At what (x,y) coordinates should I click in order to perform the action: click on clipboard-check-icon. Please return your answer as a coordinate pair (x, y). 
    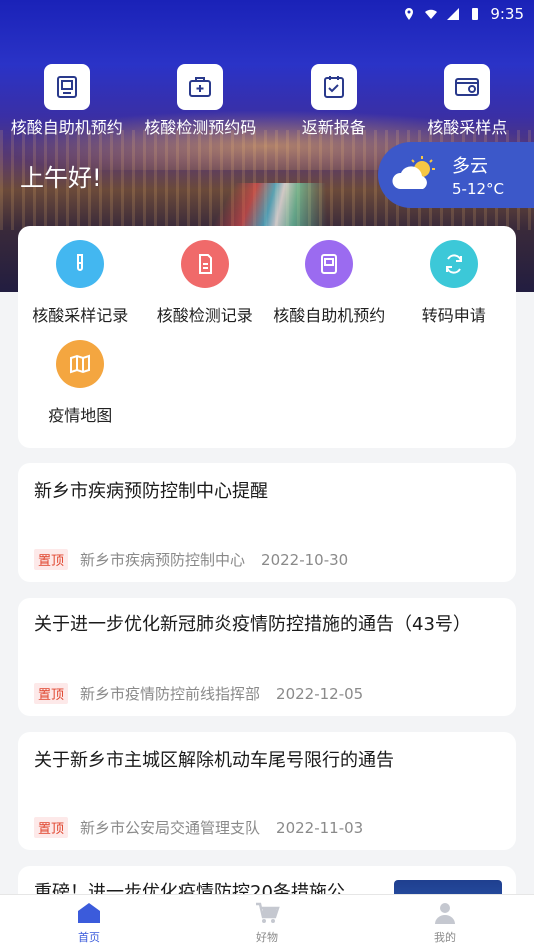
    Looking at the image, I should click on (333, 87).